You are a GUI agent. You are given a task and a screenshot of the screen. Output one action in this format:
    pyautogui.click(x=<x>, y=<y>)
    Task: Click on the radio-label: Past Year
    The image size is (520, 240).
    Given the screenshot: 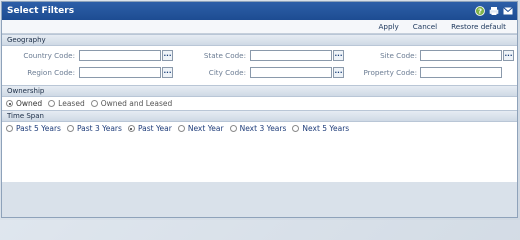 What is the action you would take?
    pyautogui.click(x=154, y=128)
    